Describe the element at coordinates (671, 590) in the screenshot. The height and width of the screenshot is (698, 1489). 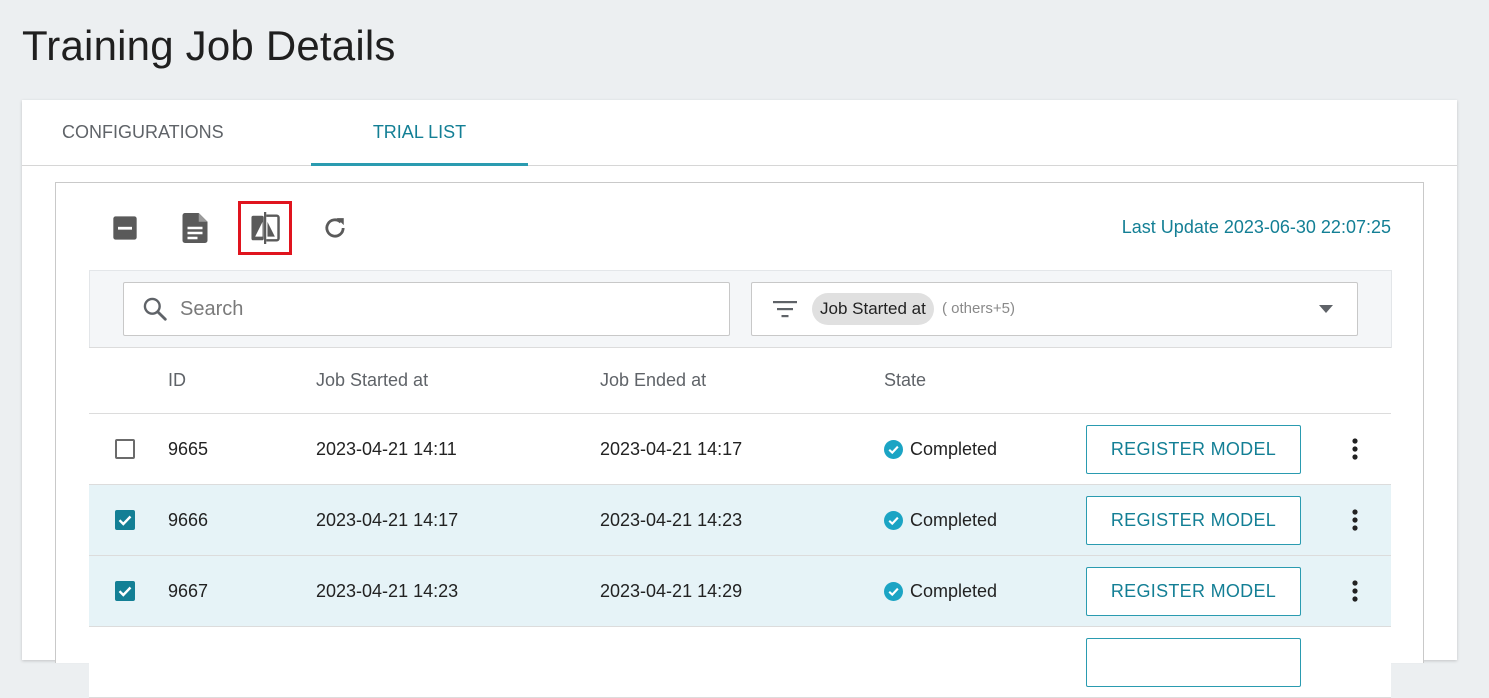
I see `job-ended: 2023-04-21 14:29` at that location.